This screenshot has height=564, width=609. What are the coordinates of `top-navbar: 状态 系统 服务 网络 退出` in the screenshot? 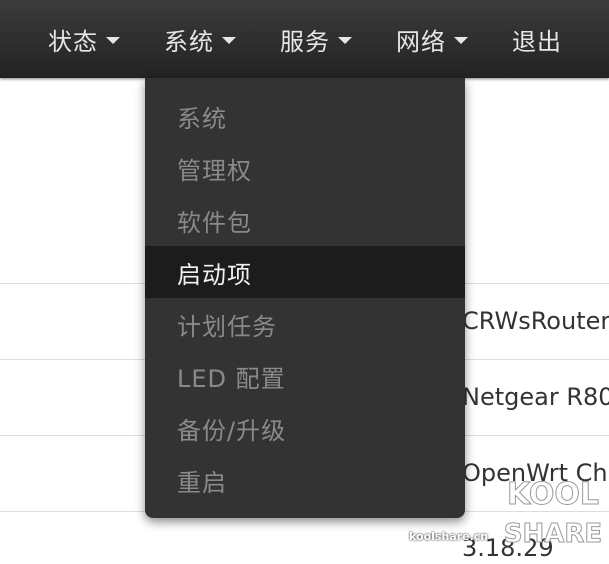 It's located at (304, 39).